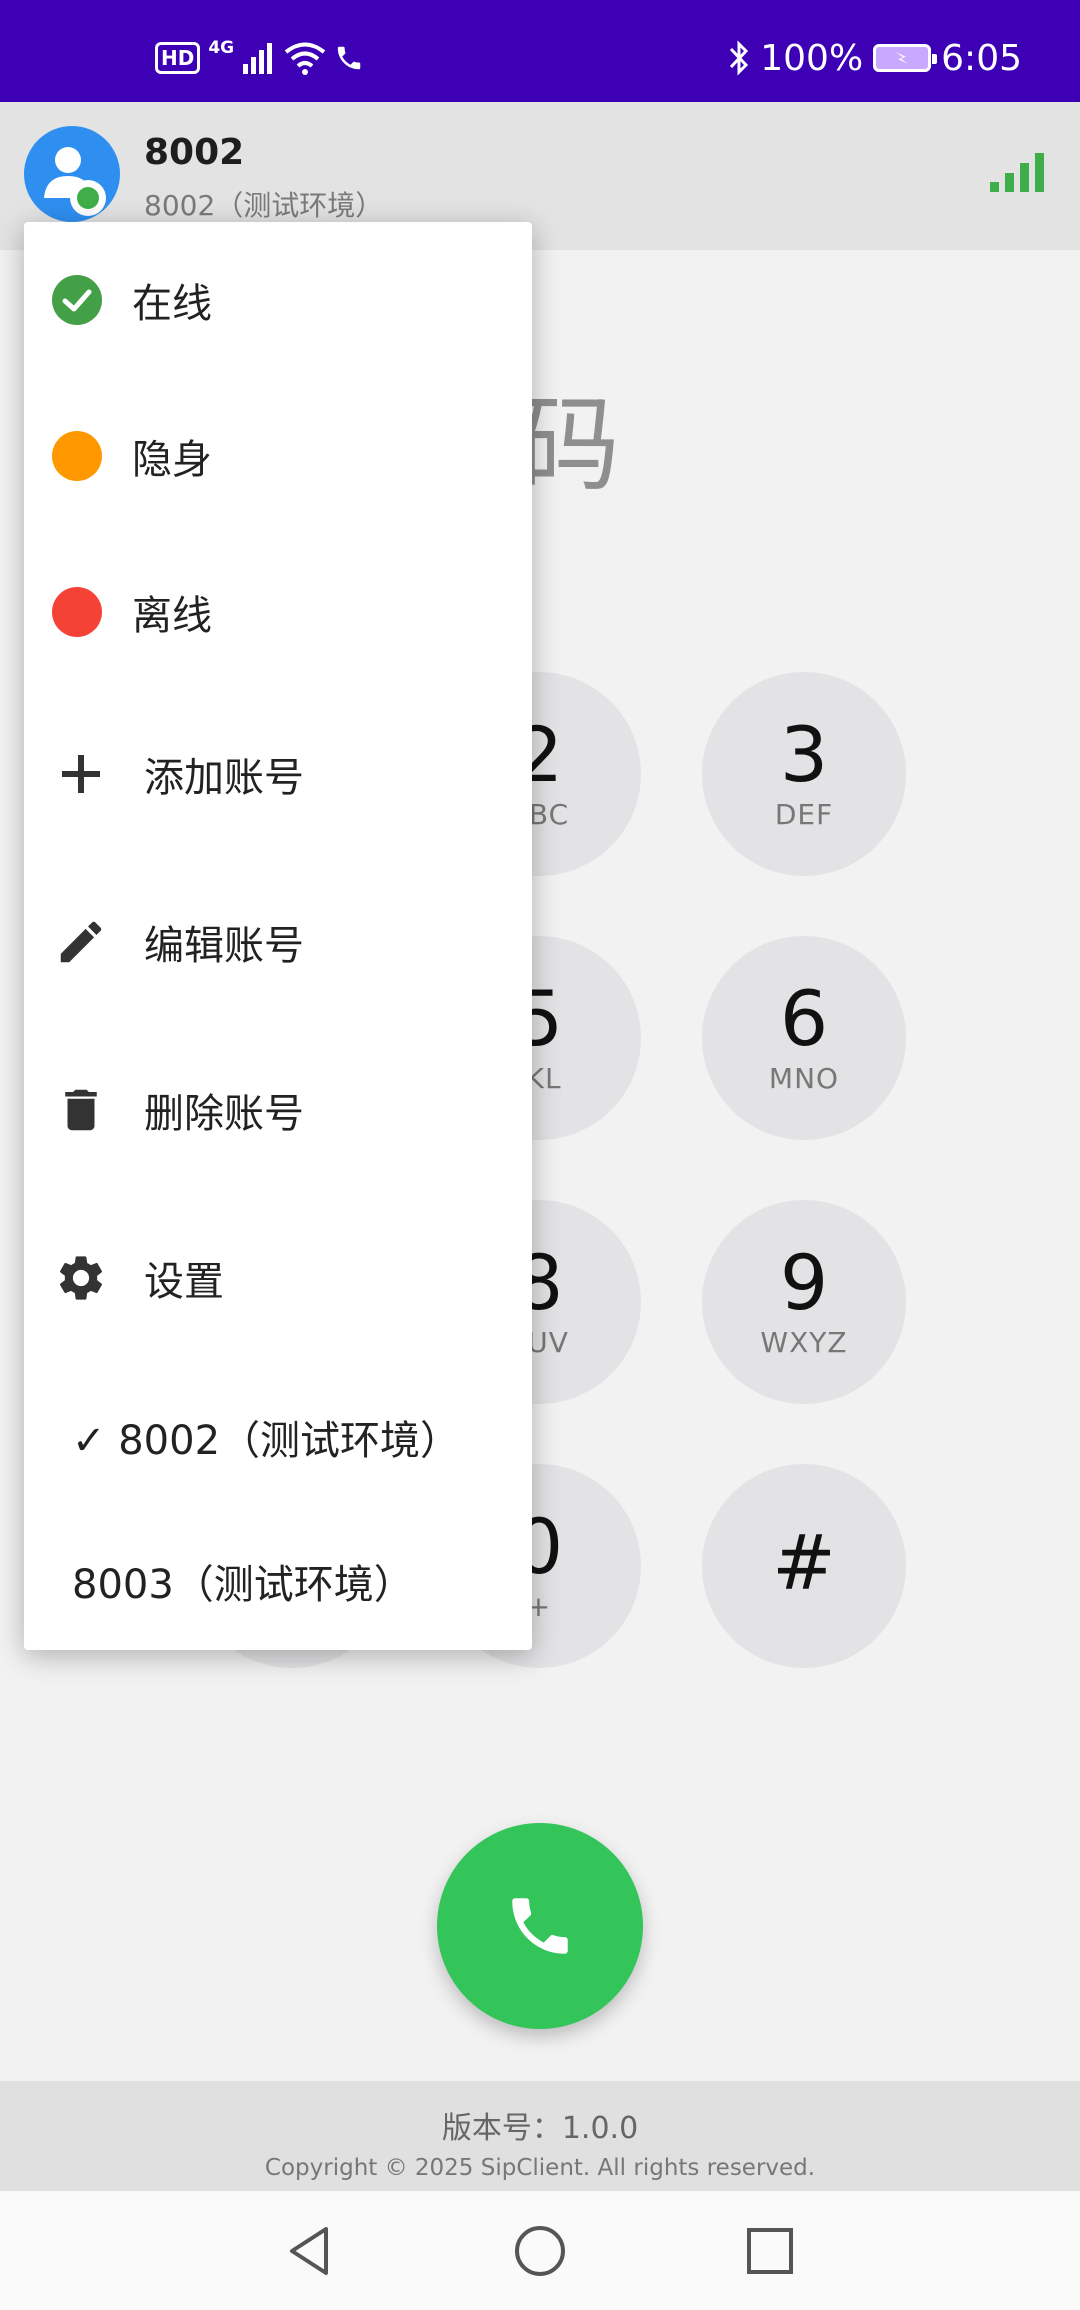  What do you see at coordinates (81, 1278) in the screenshot?
I see `gear-icon` at bounding box center [81, 1278].